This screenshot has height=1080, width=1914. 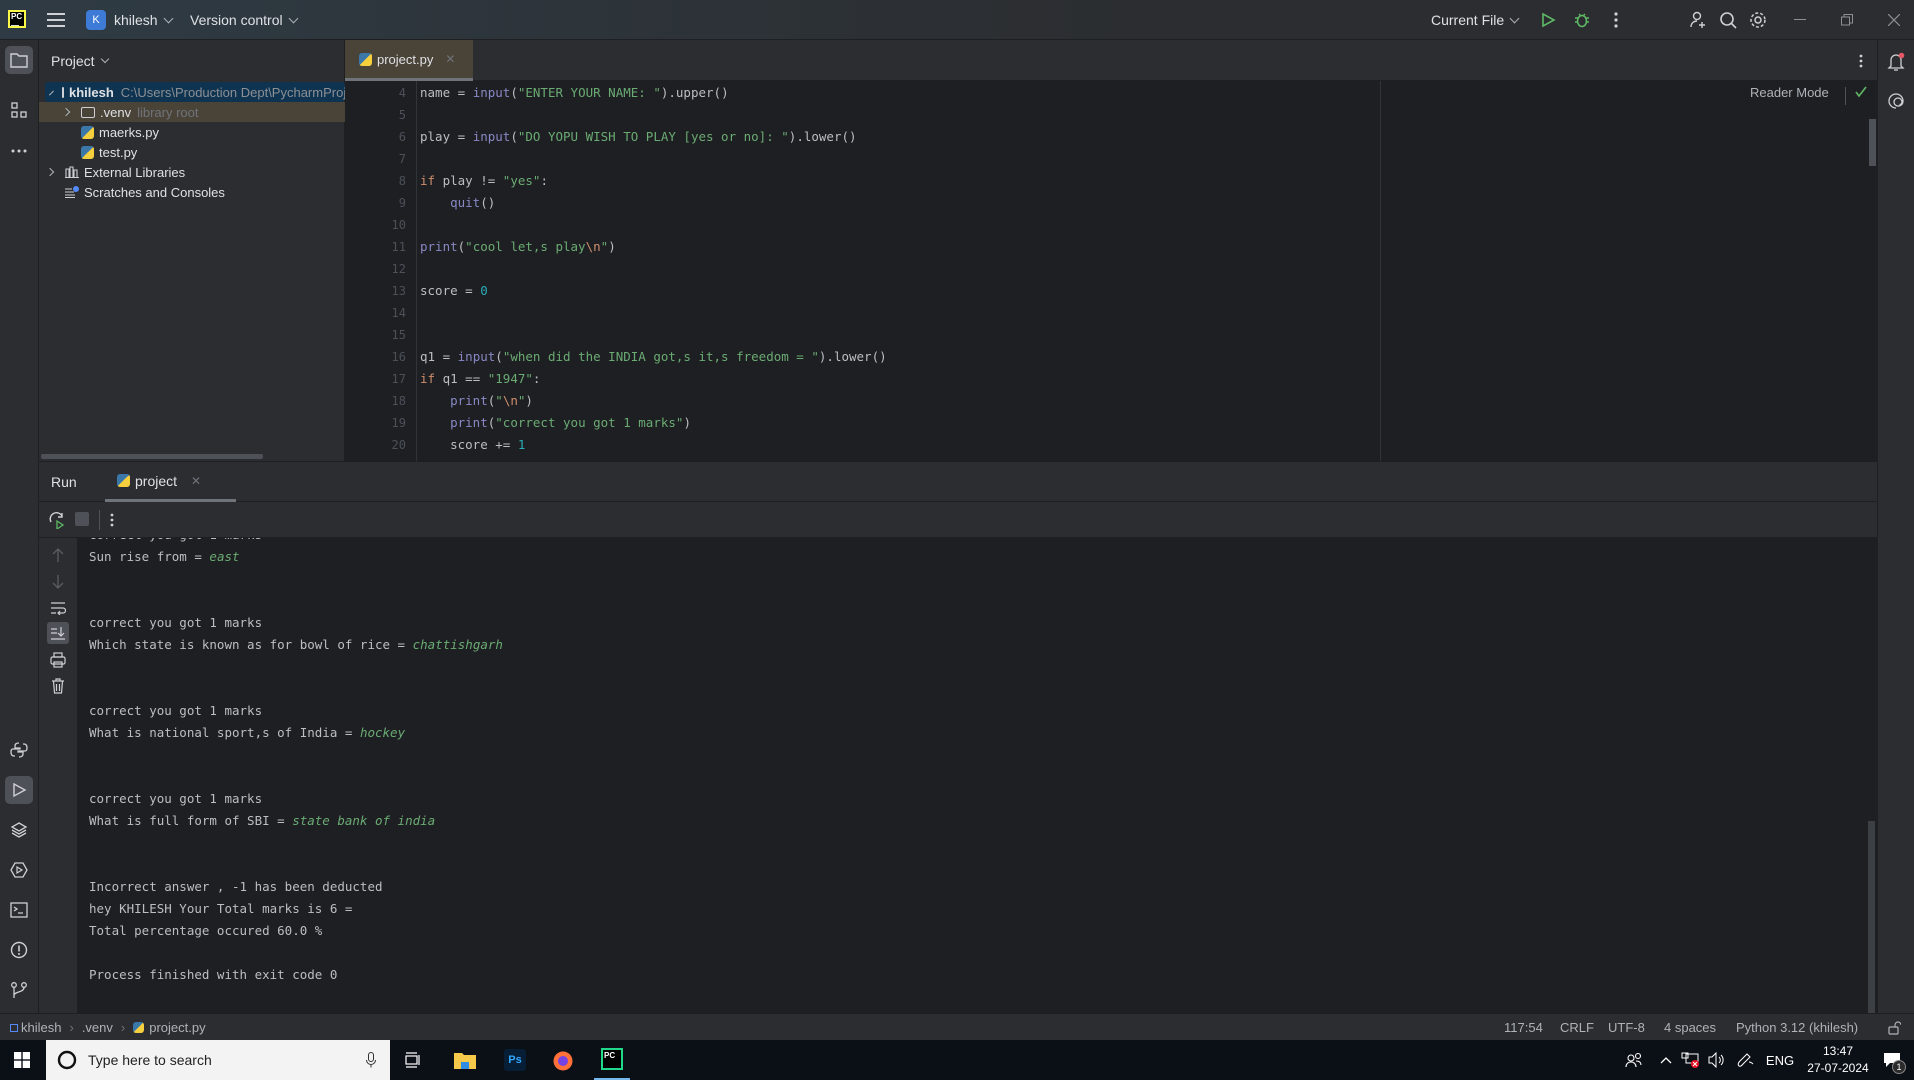 I want to click on run-config-selector: Current File, so click(x=1475, y=20).